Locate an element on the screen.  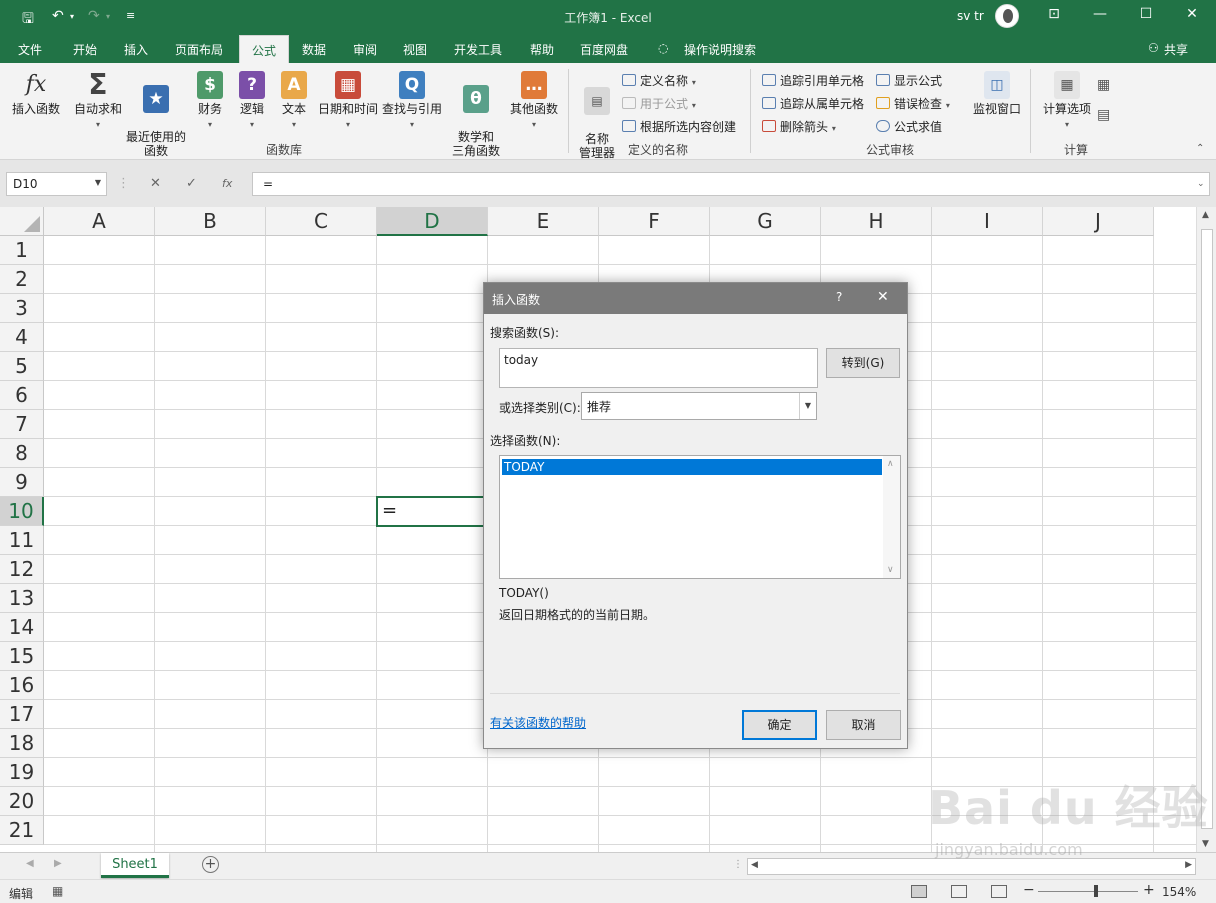
page-break-view-icon is located at coordinates (999, 891).